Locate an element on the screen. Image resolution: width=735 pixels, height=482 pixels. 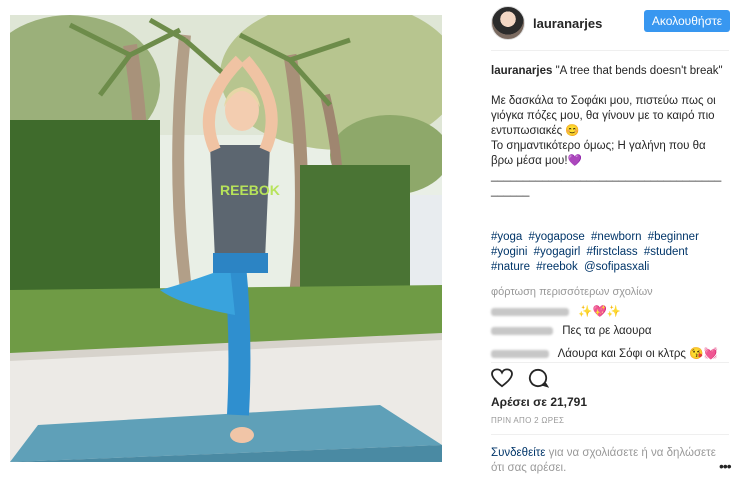
more-options-icon: ••• is located at coordinates (725, 466).